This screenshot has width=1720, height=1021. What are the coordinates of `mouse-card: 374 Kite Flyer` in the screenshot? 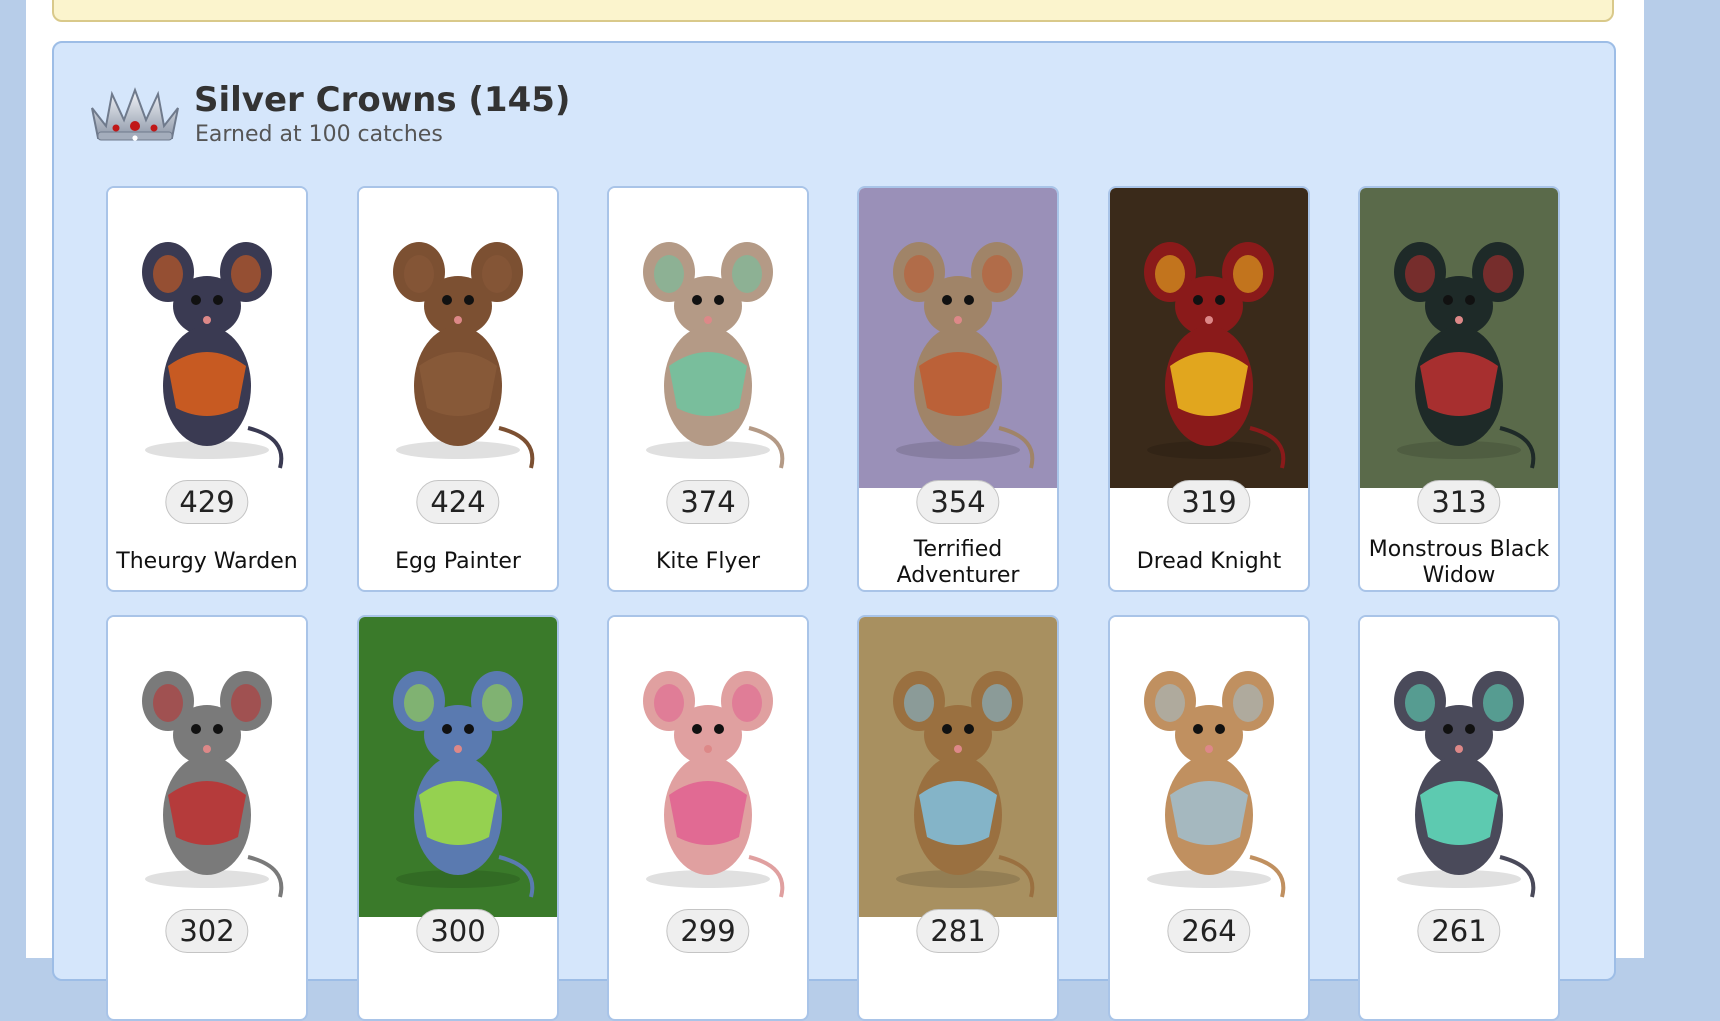 It's located at (708, 389).